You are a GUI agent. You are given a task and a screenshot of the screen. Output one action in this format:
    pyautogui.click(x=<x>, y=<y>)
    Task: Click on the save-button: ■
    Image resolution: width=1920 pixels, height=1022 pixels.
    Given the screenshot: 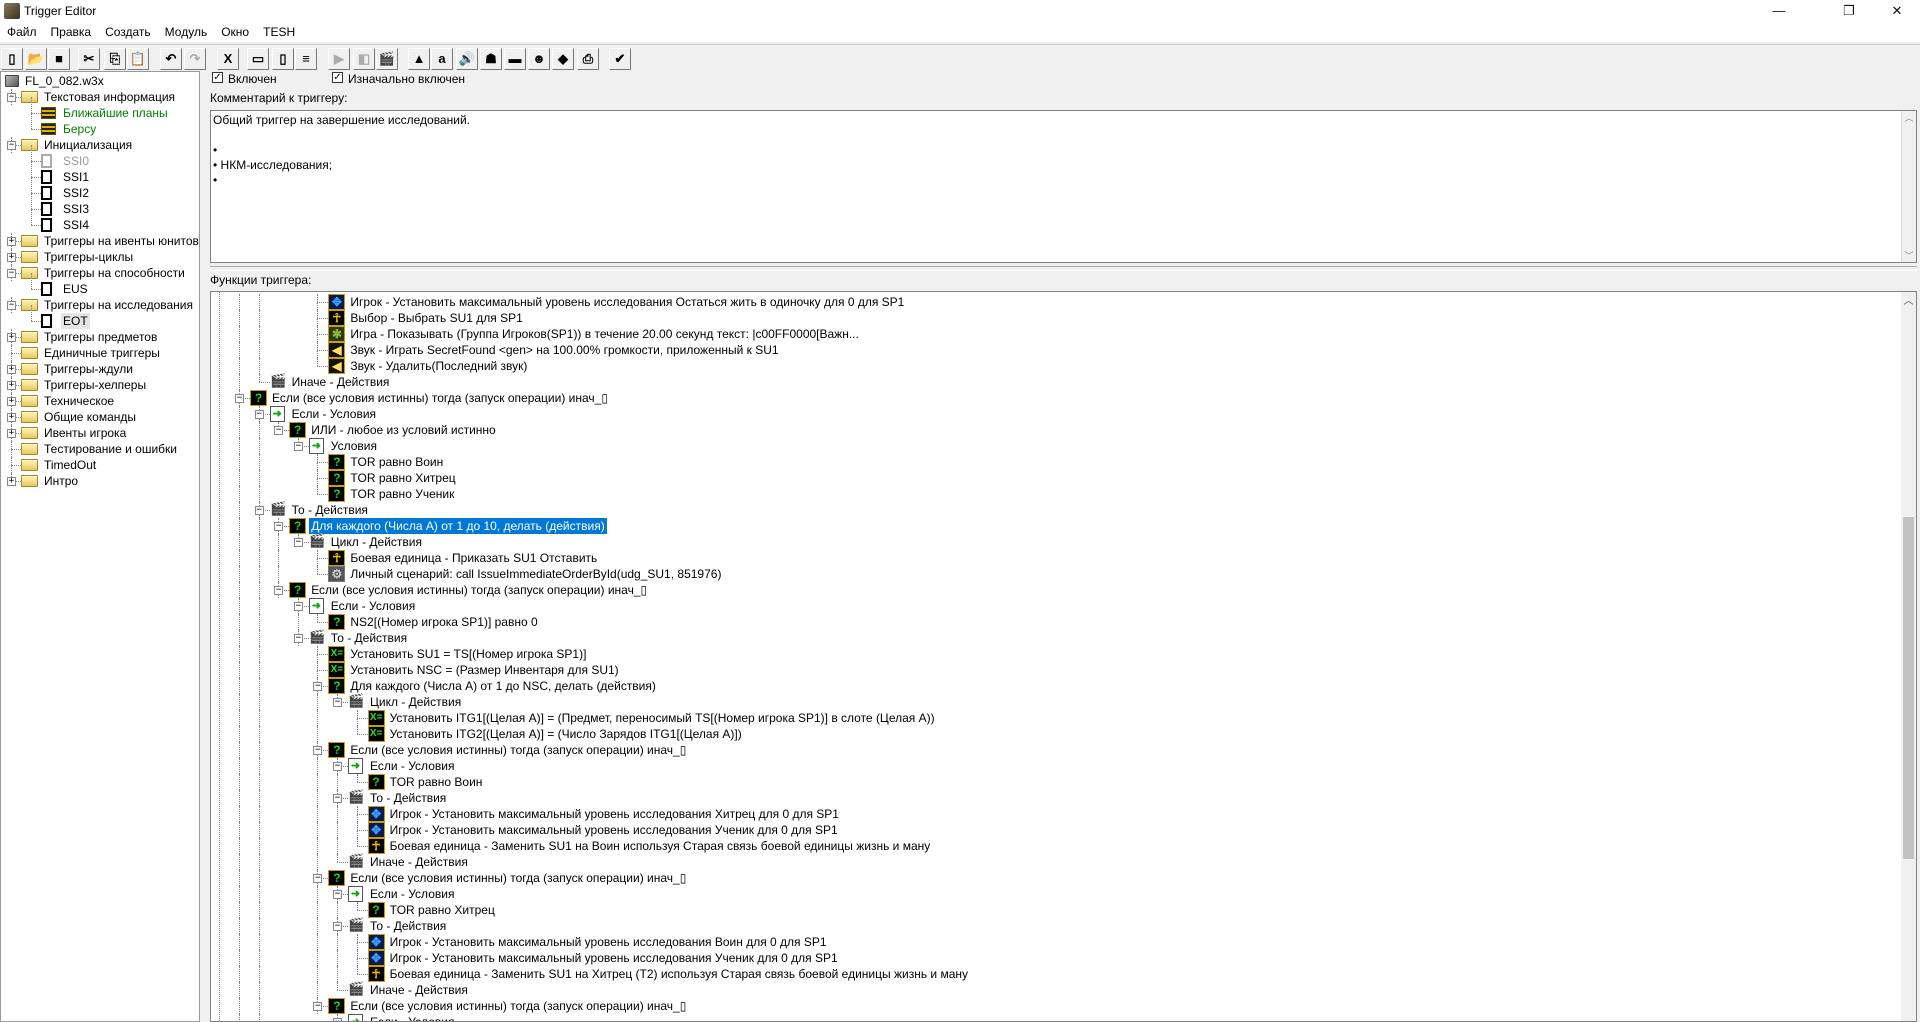 What is the action you would take?
    pyautogui.click(x=59, y=59)
    